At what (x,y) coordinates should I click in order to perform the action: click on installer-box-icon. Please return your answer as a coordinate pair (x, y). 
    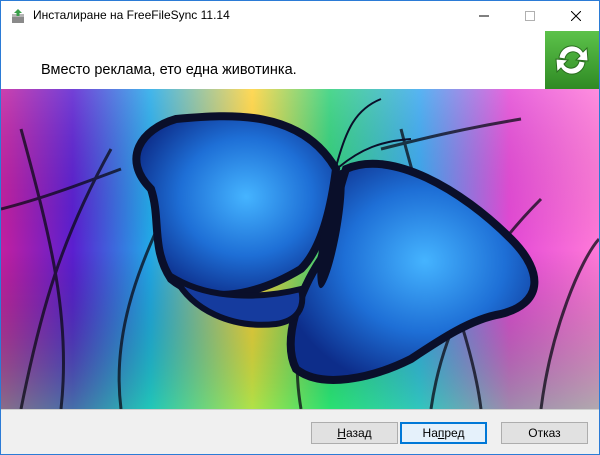
    Looking at the image, I should click on (18, 16).